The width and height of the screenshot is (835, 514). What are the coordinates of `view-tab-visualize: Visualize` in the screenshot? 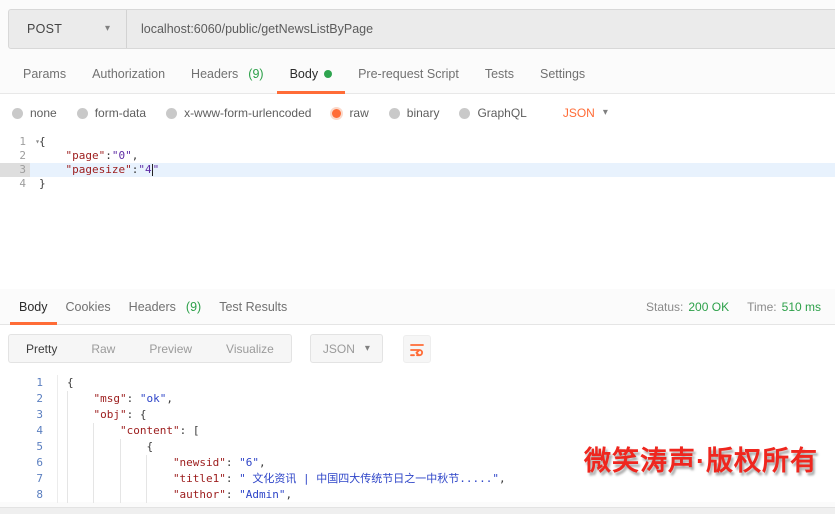 It's located at (250, 348).